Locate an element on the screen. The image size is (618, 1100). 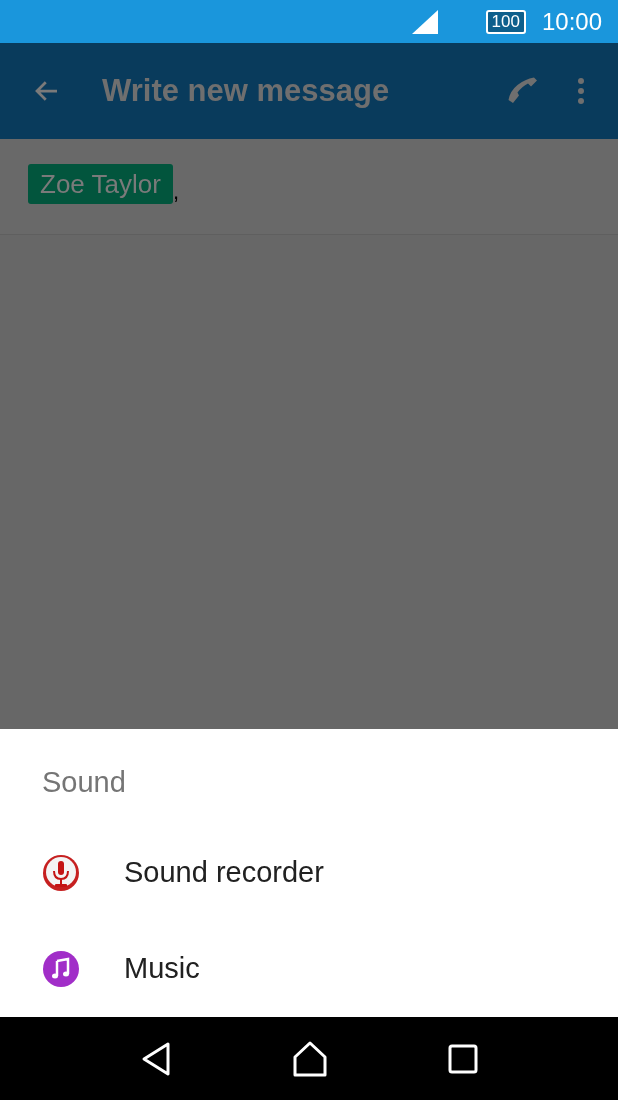
screen-title: Write new message is located at coordinates (246, 90).